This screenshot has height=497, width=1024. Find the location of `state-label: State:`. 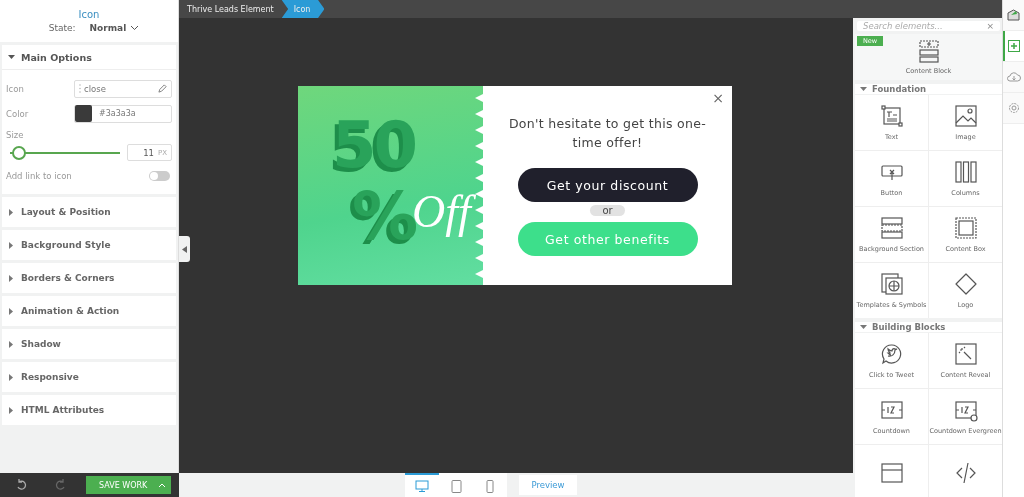

state-label: State: is located at coordinates (62, 28).